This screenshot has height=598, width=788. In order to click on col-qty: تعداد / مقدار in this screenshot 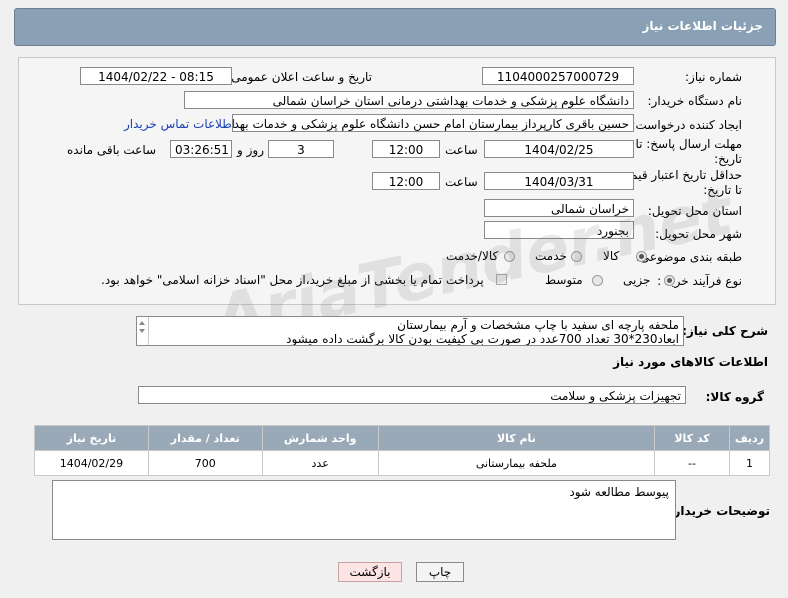, I will do `click(205, 438)`.